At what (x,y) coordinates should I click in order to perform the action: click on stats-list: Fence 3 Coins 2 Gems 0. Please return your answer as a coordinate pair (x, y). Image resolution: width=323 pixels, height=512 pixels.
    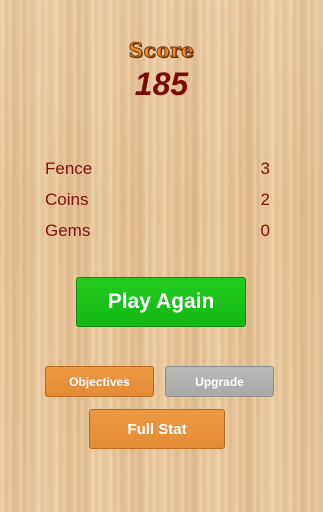
    Looking at the image, I should click on (157, 199).